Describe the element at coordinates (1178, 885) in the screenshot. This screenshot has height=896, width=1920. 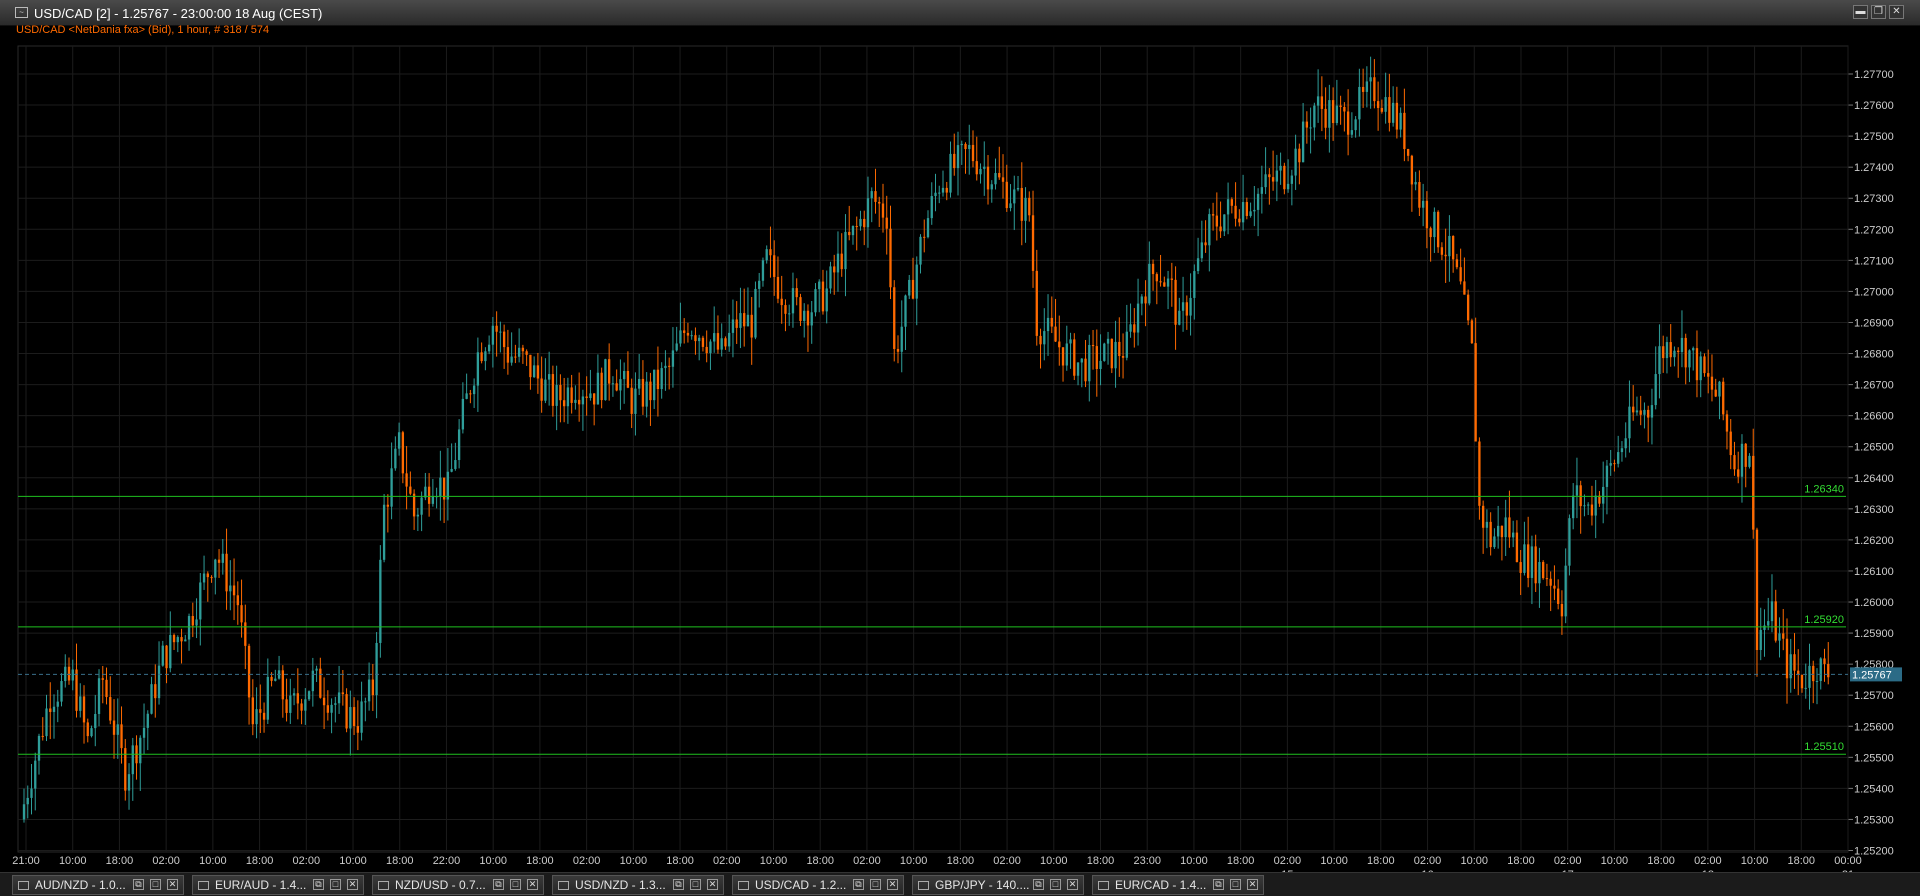
I see `tab-eur-cad: EUR/CAD - 1.4... ⧉ □ ✕` at that location.